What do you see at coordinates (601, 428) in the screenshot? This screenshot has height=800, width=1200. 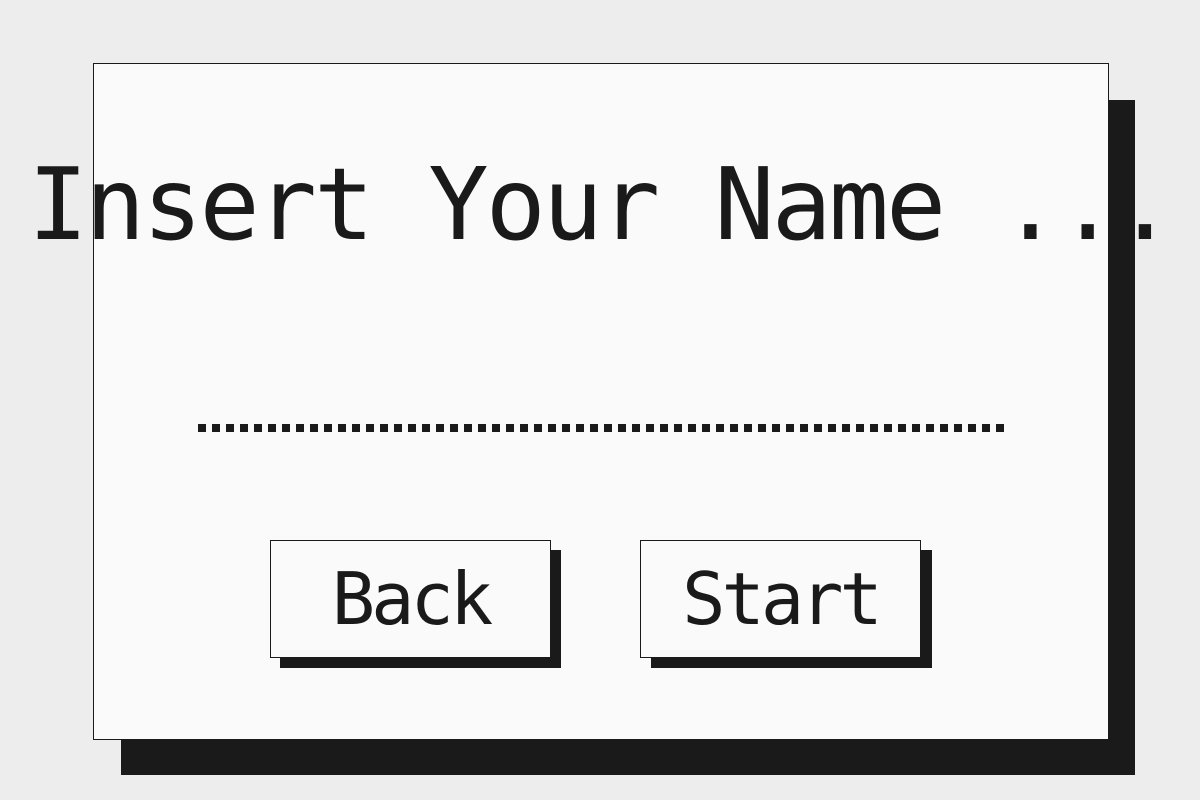 I see `name-input-dotted-underline` at bounding box center [601, 428].